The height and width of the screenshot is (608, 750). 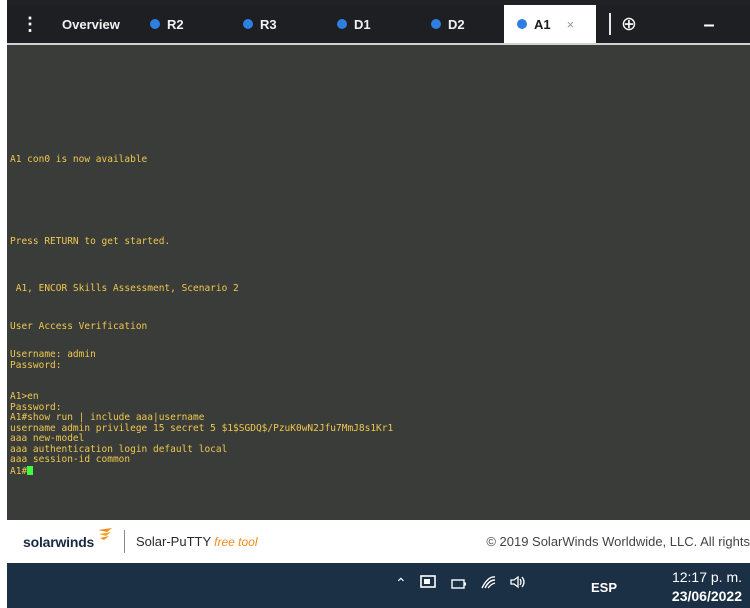 What do you see at coordinates (518, 583) in the screenshot?
I see `volume-icon` at bounding box center [518, 583].